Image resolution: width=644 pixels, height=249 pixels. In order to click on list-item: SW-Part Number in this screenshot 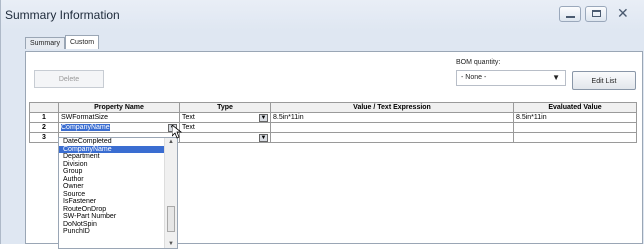, I will do `click(118, 217)`.